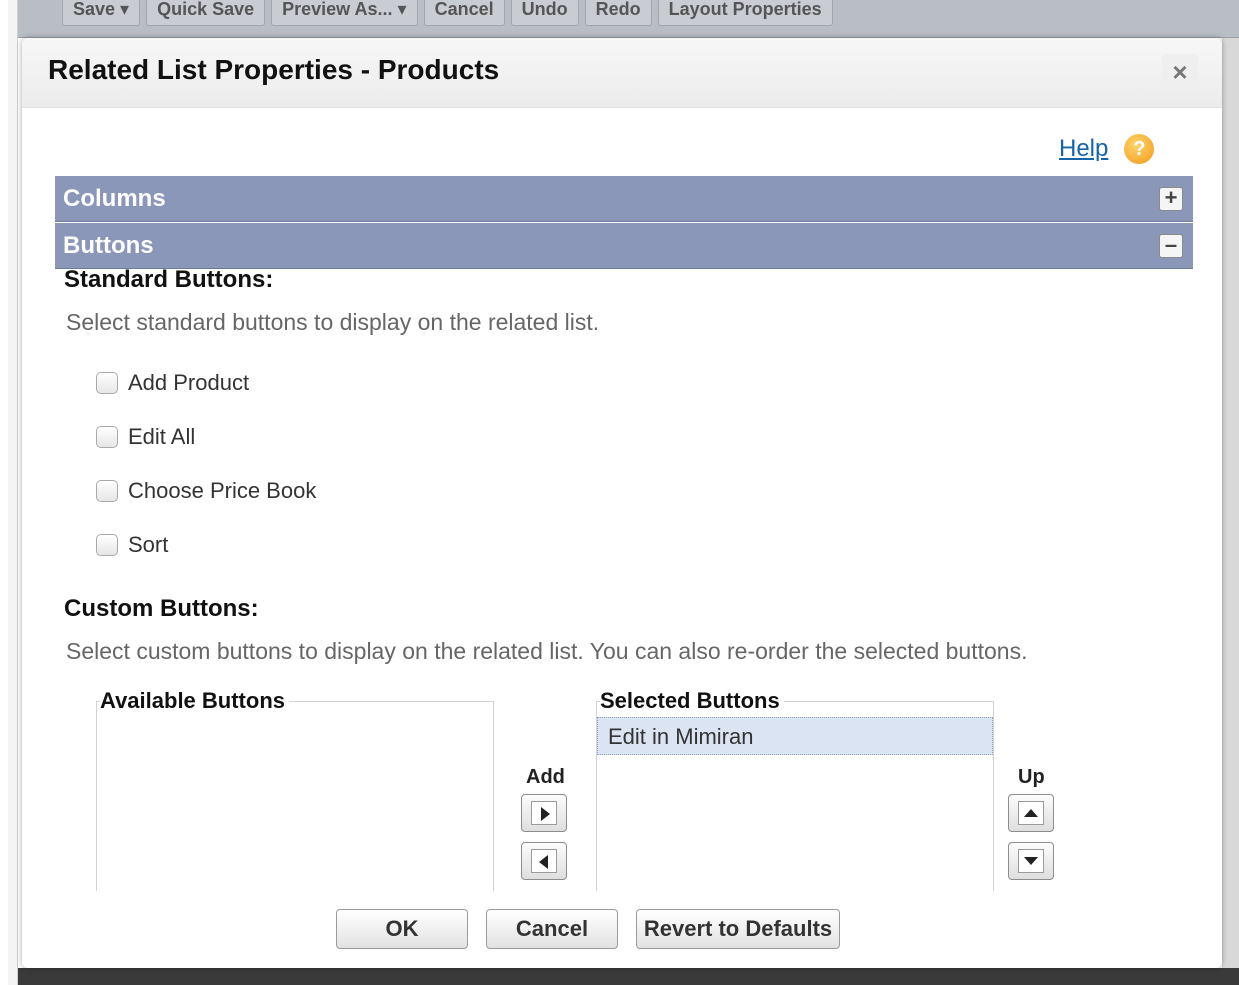  What do you see at coordinates (628, 976) in the screenshot?
I see `background-page-bottom` at bounding box center [628, 976].